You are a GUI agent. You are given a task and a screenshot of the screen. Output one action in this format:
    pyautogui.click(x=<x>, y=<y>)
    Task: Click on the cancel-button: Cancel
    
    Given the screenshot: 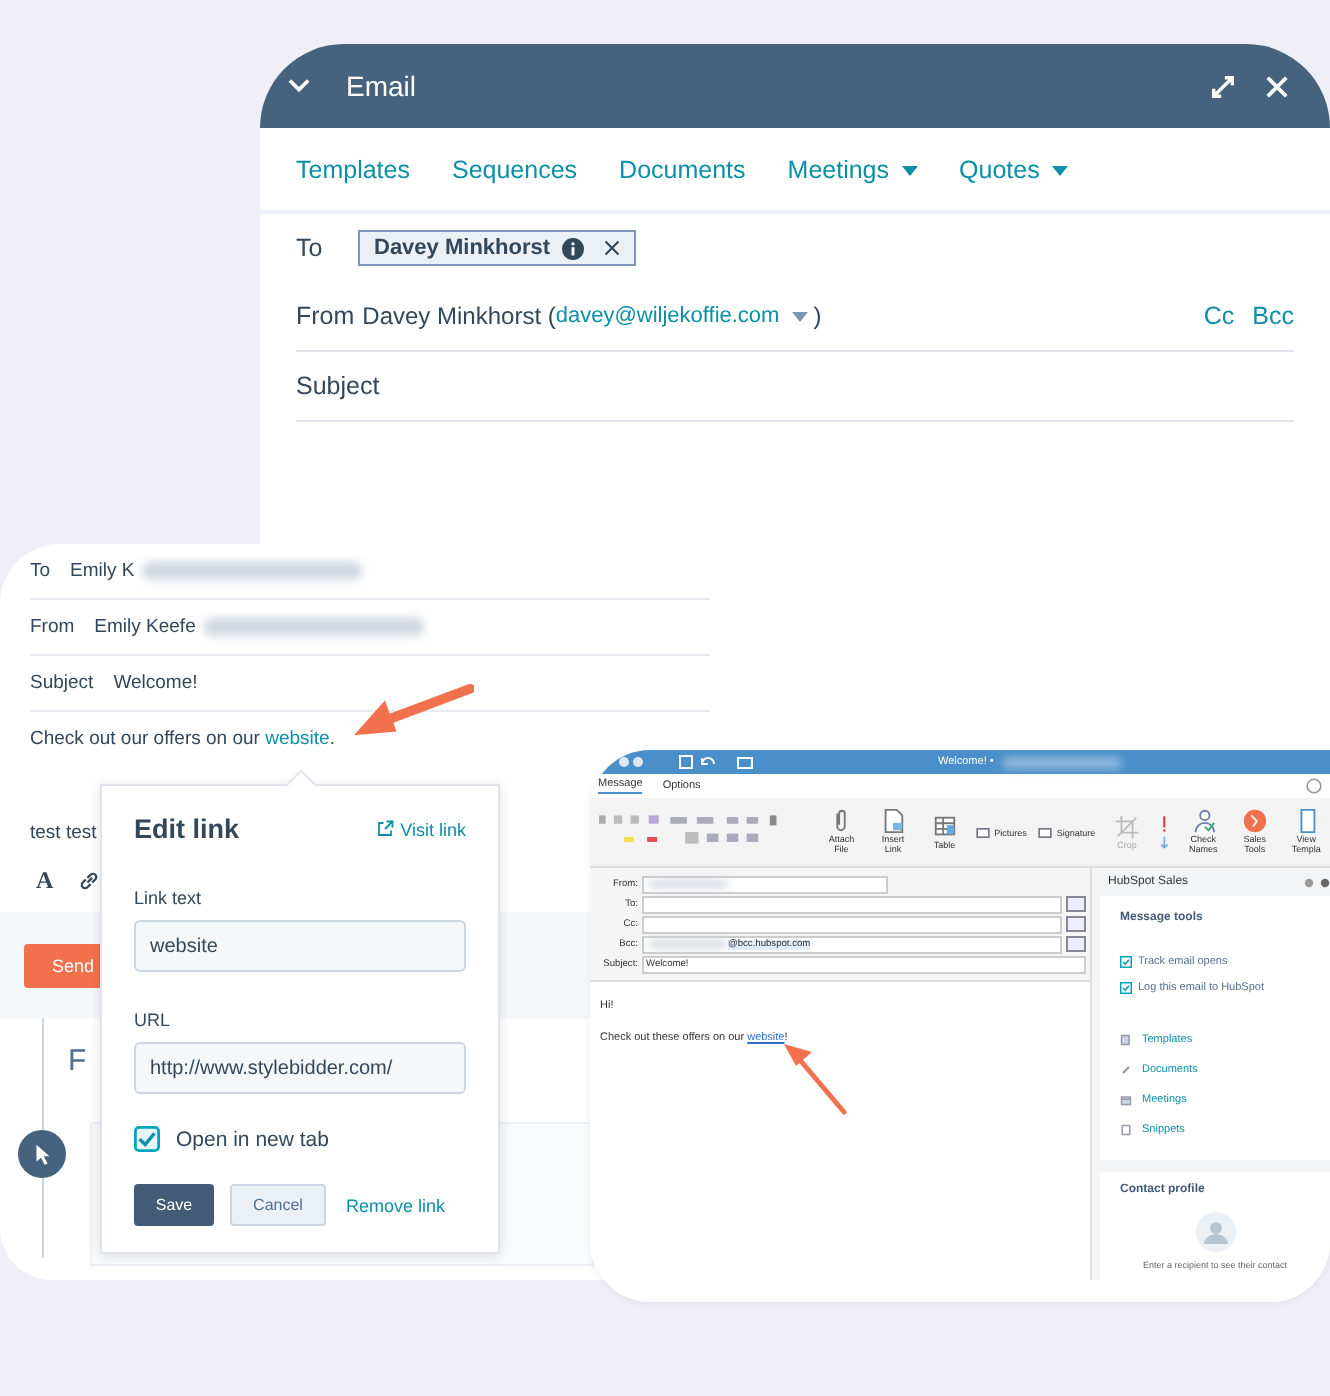 What is the action you would take?
    pyautogui.click(x=278, y=1205)
    